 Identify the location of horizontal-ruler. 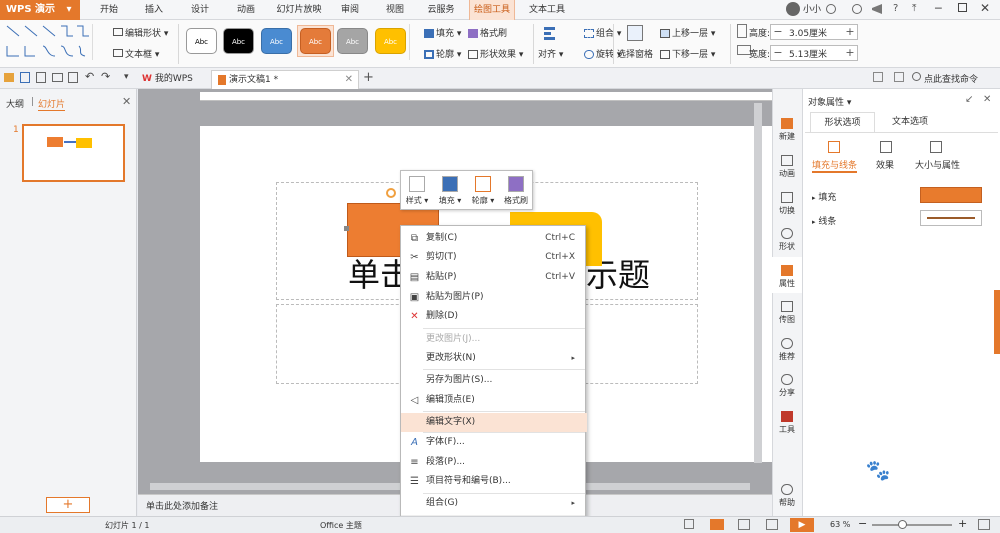
(486, 96).